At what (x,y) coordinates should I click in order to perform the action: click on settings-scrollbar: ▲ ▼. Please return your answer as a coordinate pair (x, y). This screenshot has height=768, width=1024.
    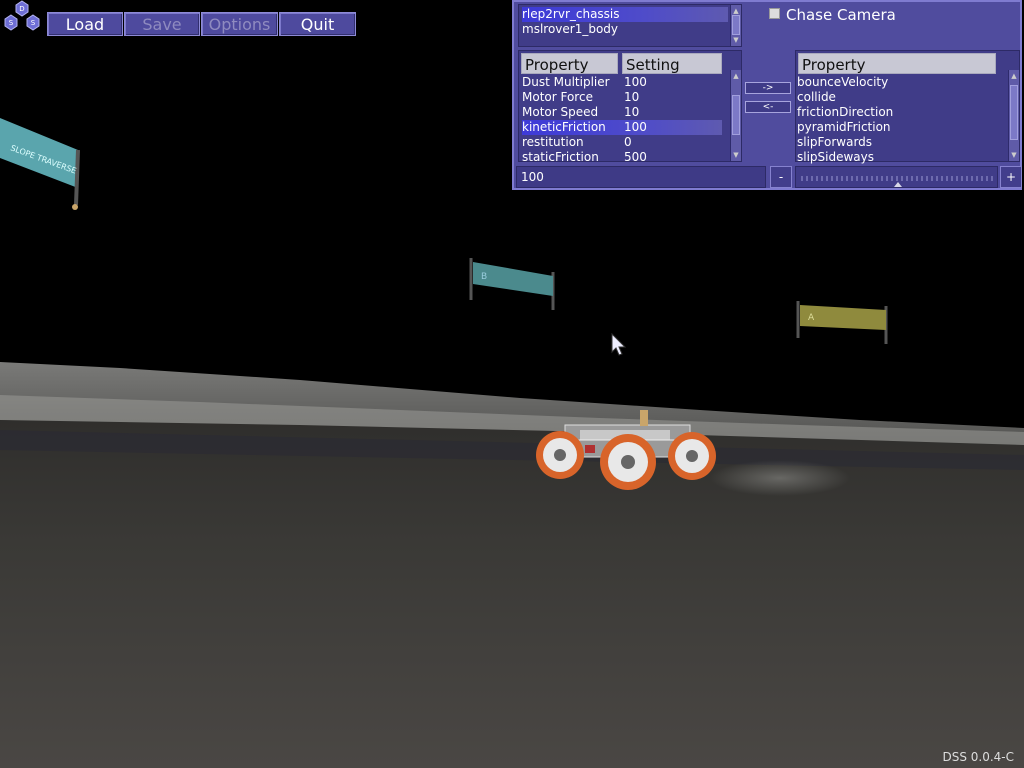
    Looking at the image, I should click on (735, 115).